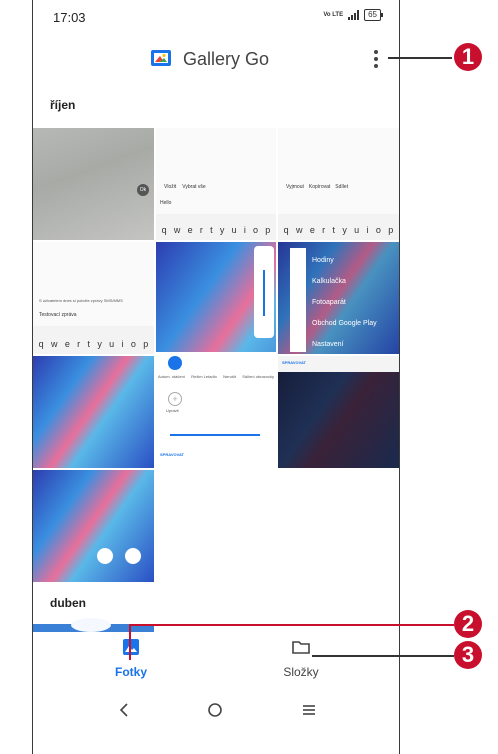  What do you see at coordinates (58, 315) in the screenshot?
I see `compose-title: Testovací zpráva` at bounding box center [58, 315].